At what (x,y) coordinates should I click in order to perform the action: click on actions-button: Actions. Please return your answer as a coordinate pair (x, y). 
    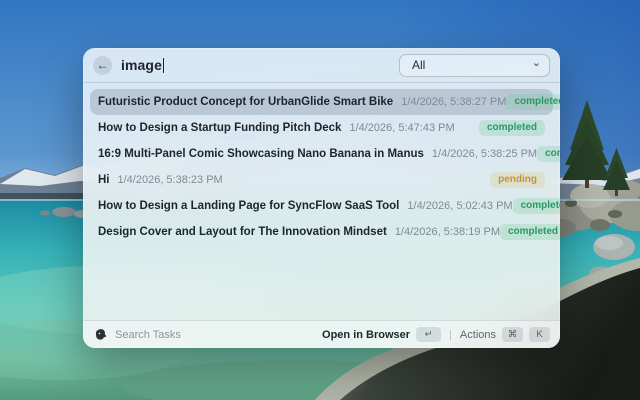
    Looking at the image, I should click on (478, 335).